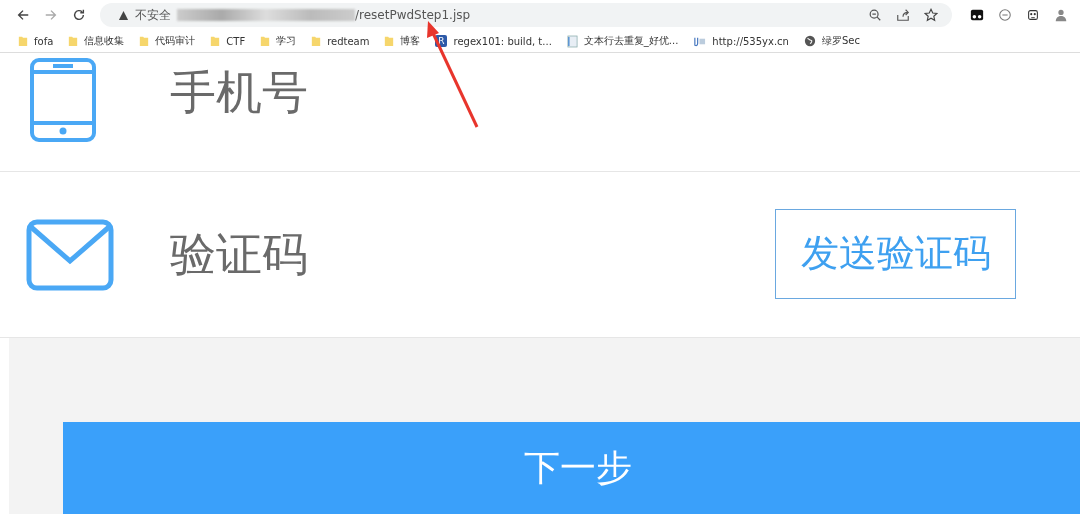 This screenshot has width=1080, height=514. I want to click on bookmark-item: 信息收集, so click(96, 41).